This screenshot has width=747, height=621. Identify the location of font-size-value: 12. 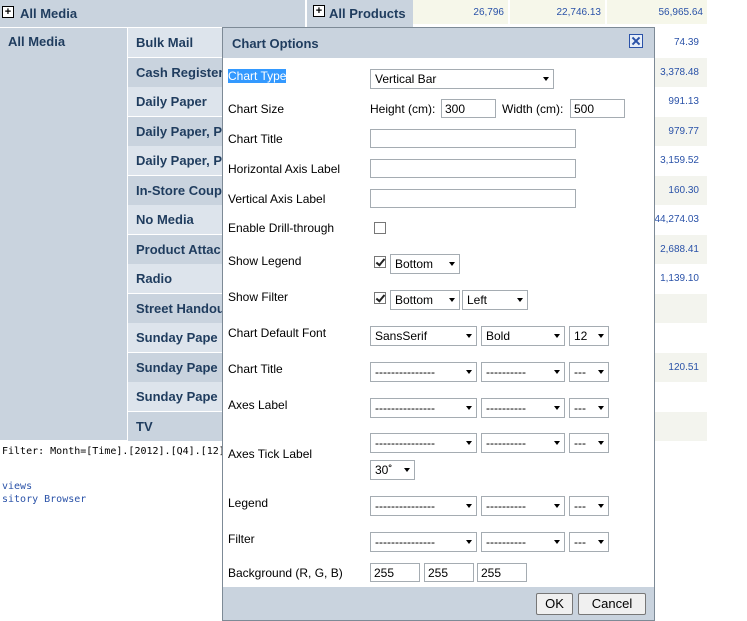
(581, 336).